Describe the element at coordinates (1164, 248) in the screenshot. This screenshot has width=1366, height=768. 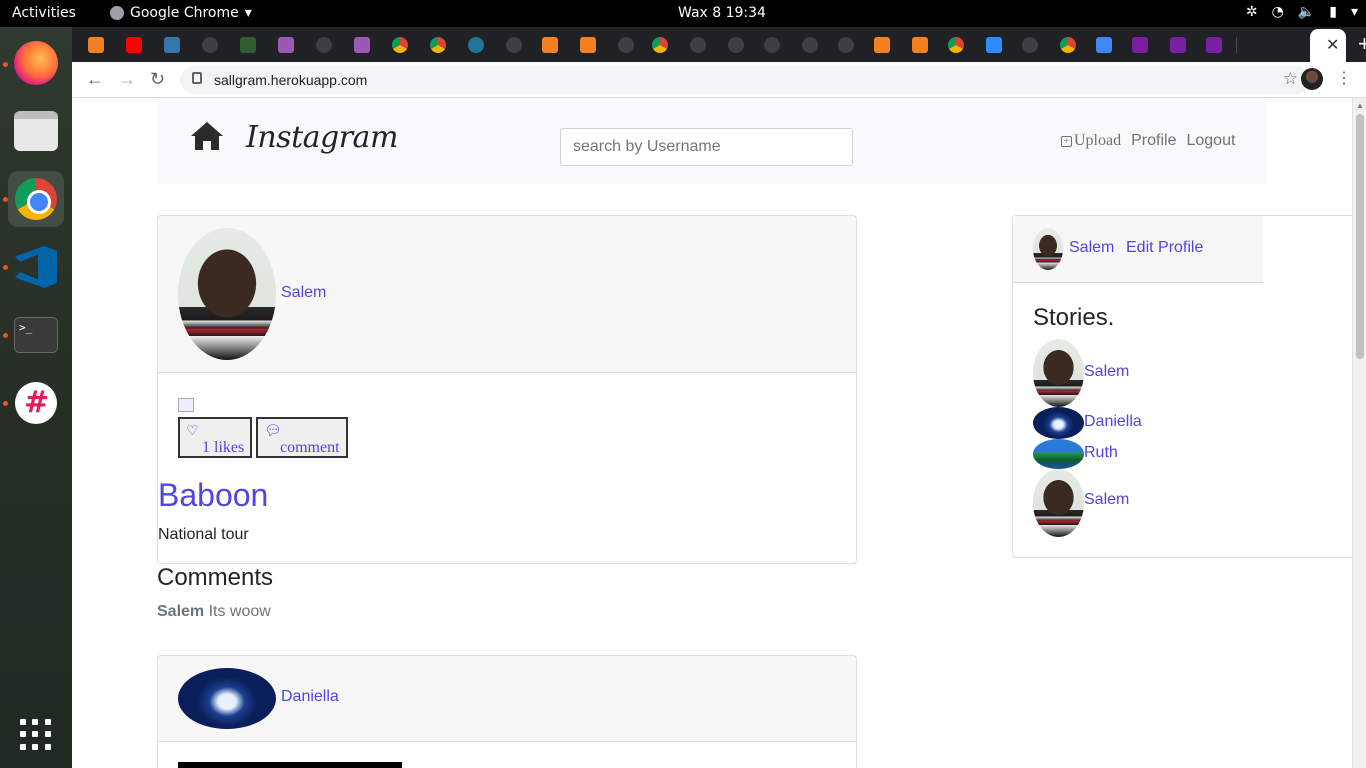
I see `edit-profile-link: Edit Profile` at that location.